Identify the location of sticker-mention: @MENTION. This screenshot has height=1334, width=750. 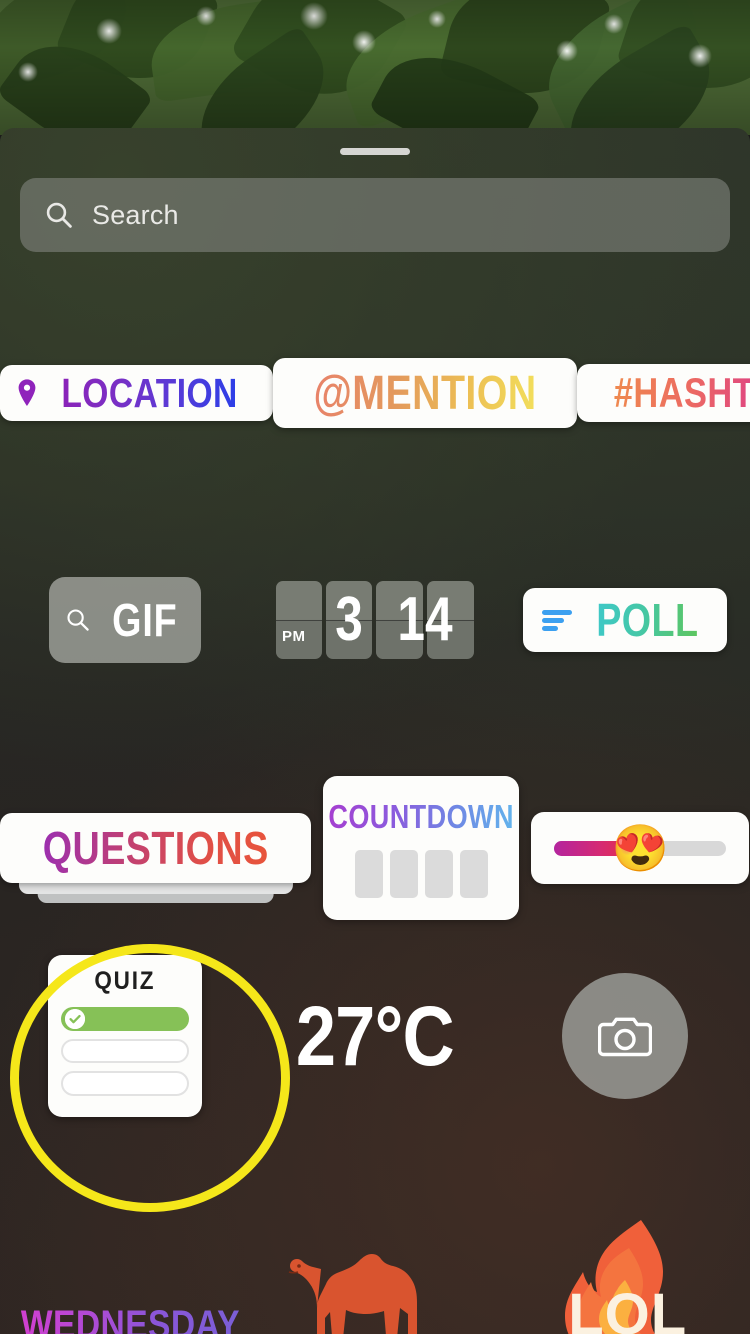
(425, 393).